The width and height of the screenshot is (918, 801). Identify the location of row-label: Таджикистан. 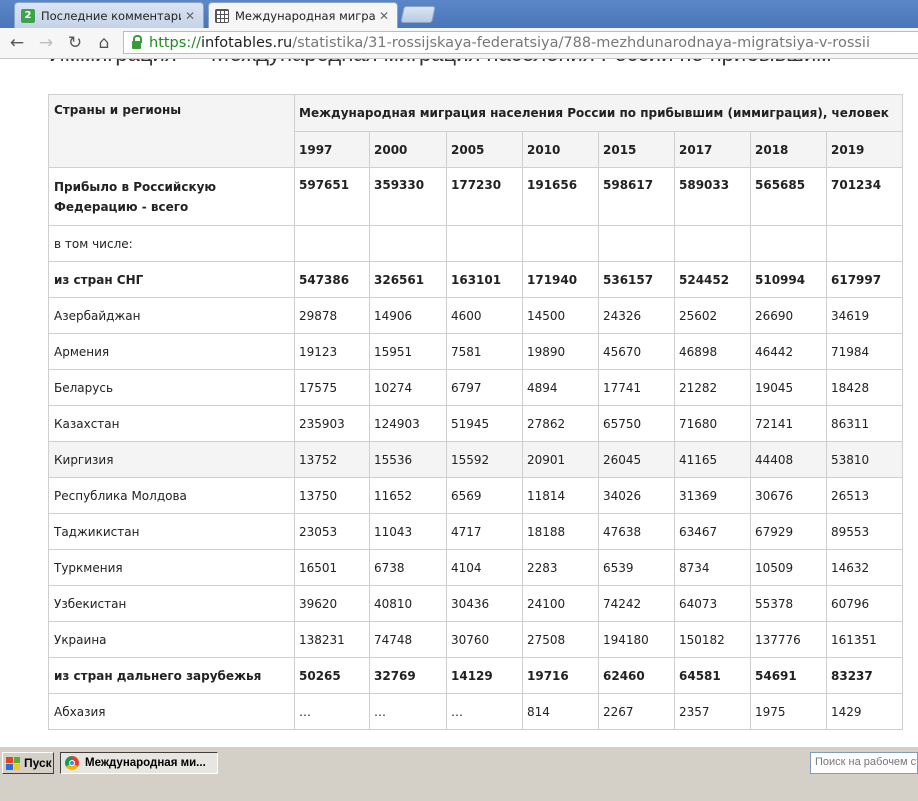
(171, 531).